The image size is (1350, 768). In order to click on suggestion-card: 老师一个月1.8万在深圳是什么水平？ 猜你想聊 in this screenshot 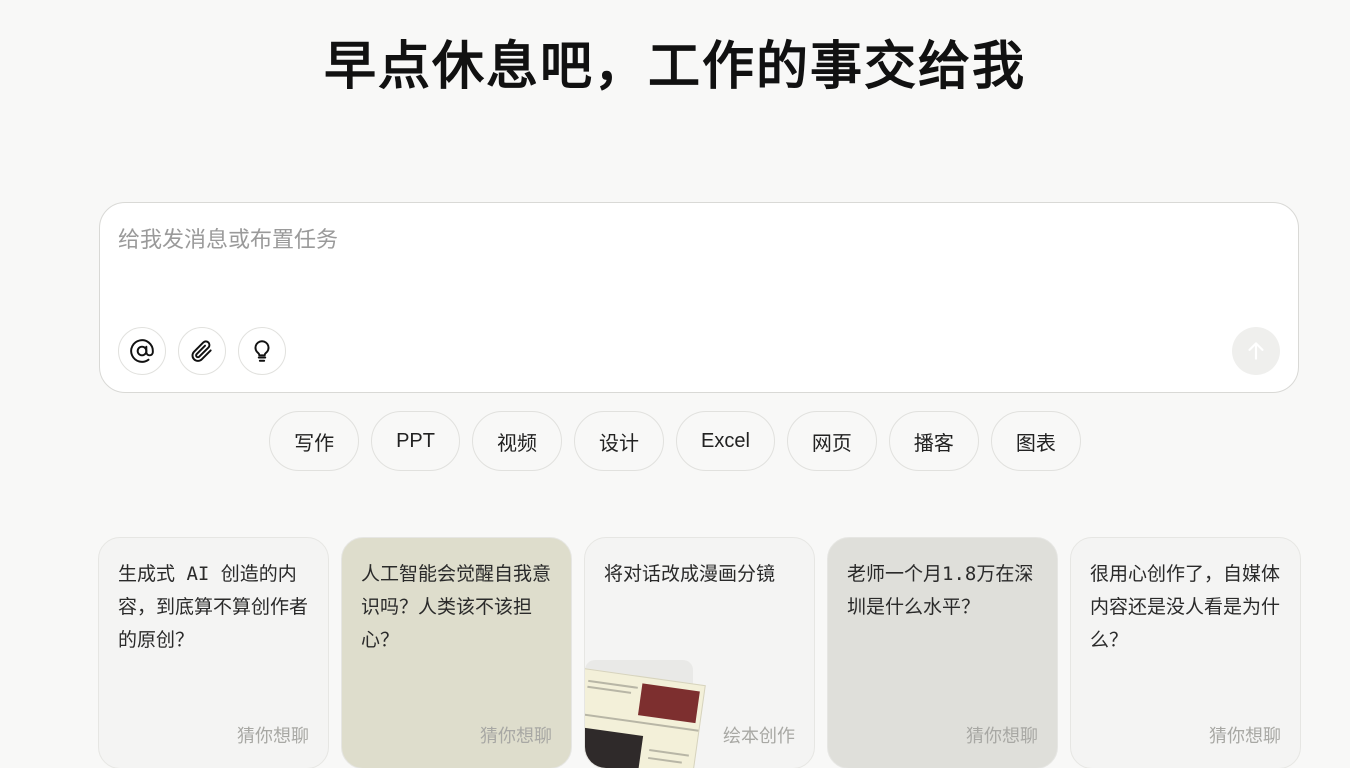, I will do `click(942, 652)`.